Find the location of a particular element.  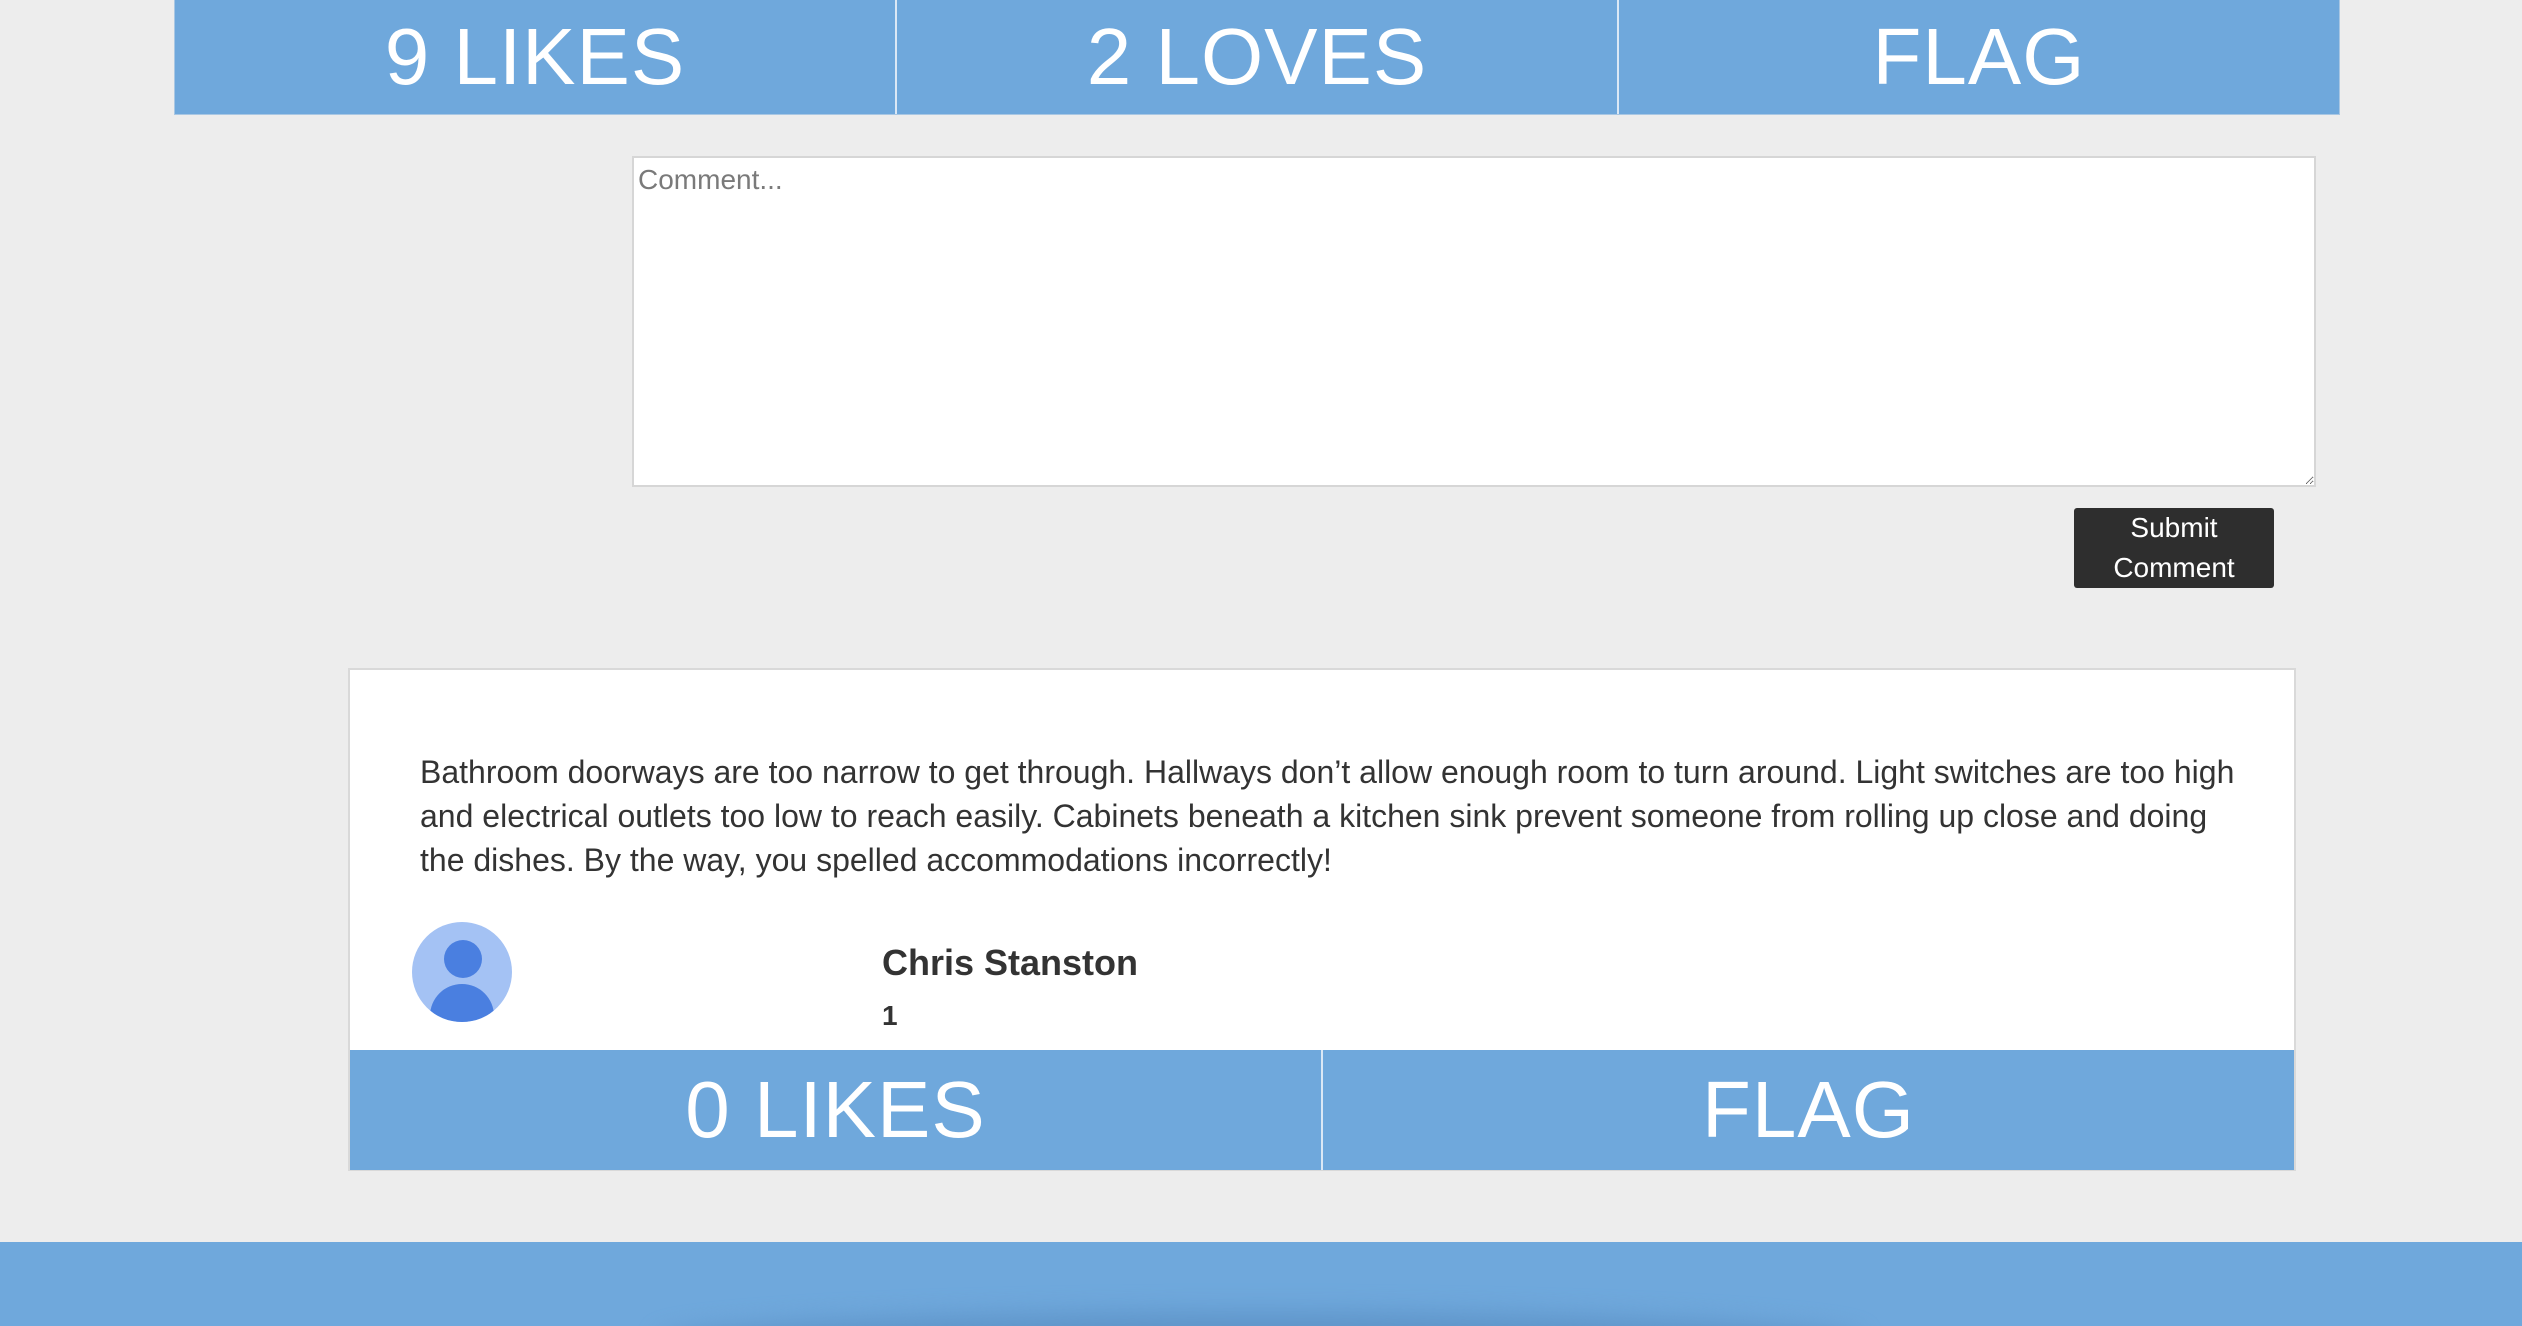

footer-decoration is located at coordinates (1260, 1319).